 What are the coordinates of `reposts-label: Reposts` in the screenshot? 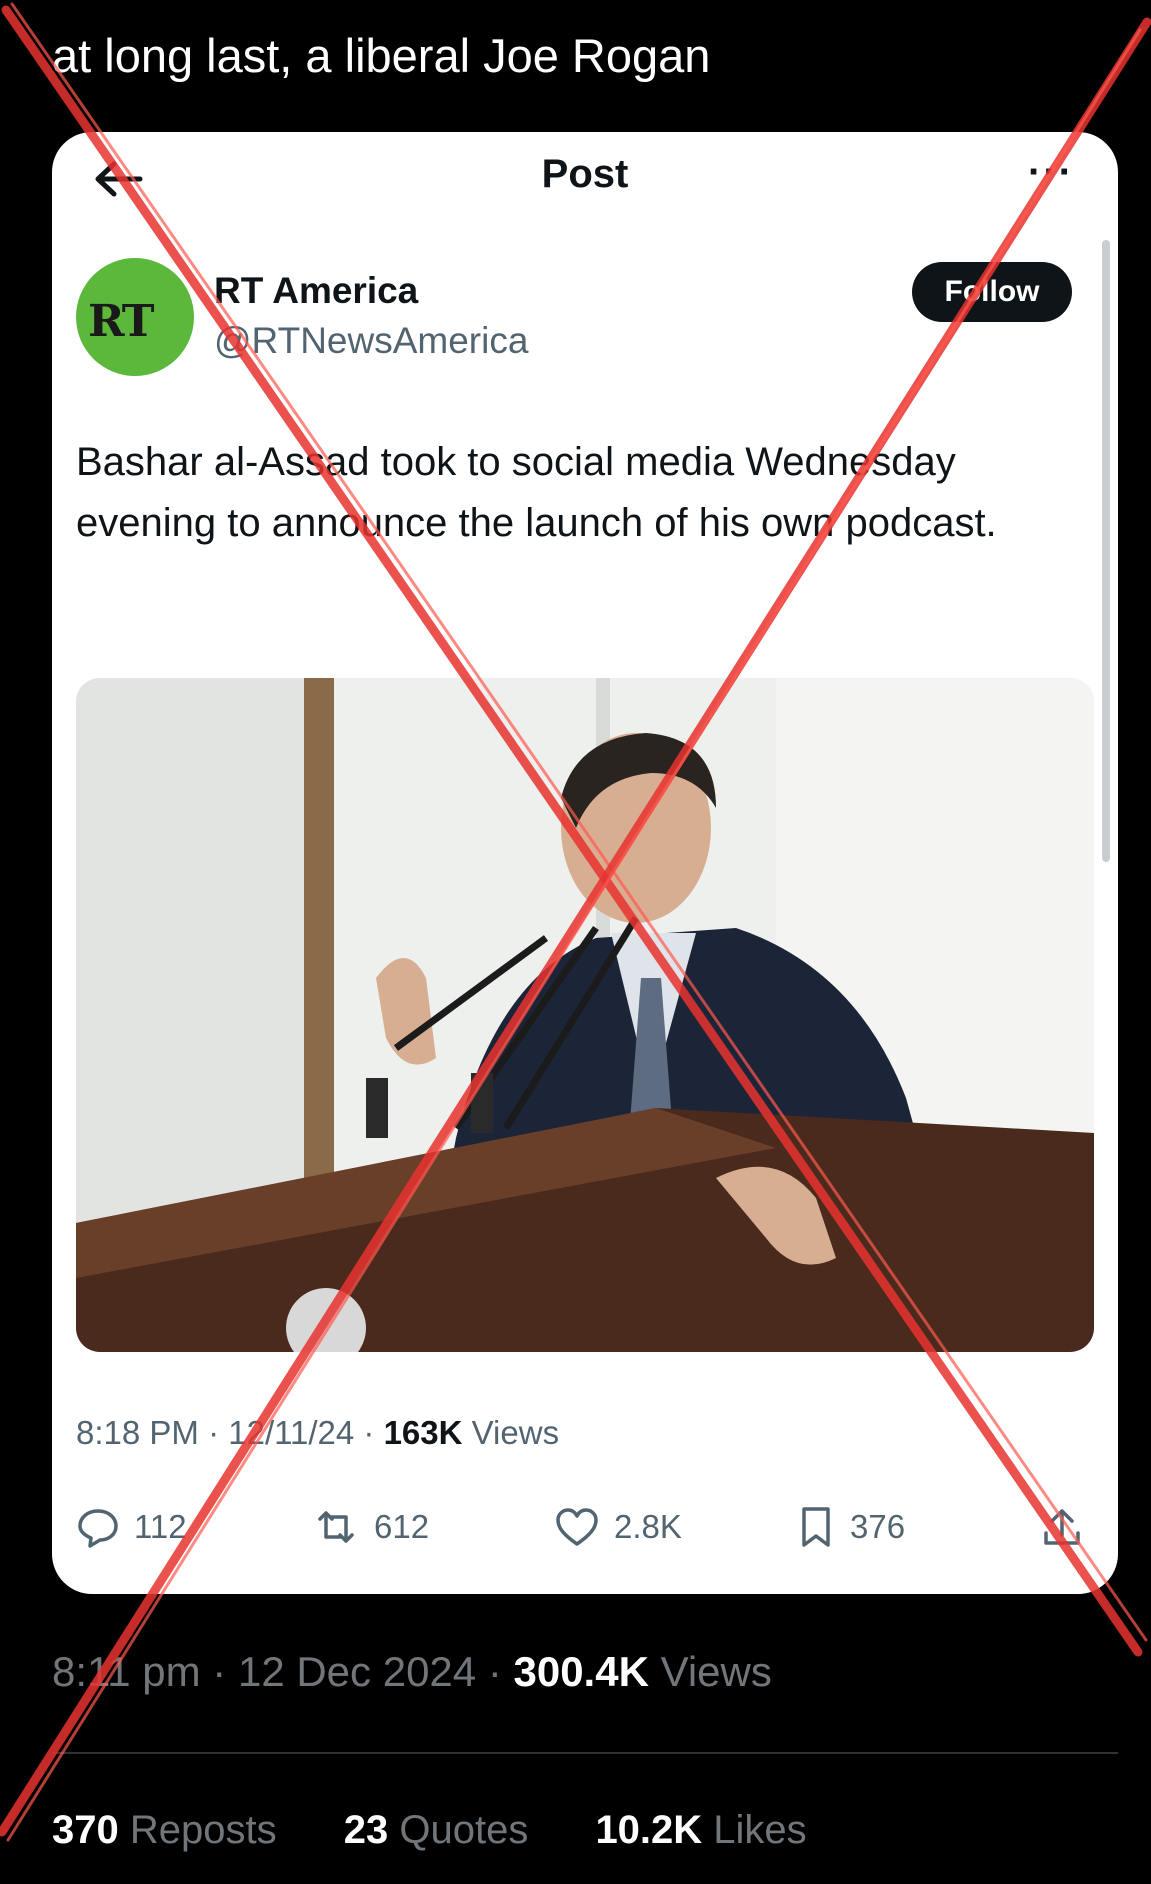 It's located at (197, 1830).